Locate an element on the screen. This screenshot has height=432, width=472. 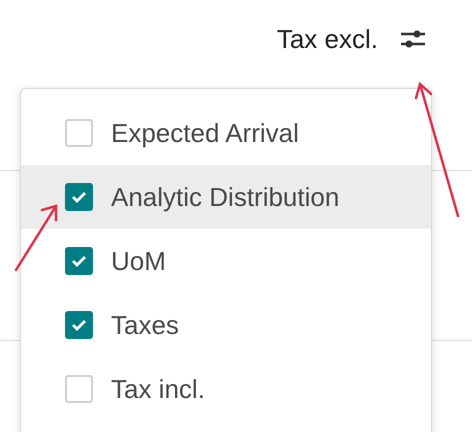
menu-item: Analytic Distribution is located at coordinates (226, 197).